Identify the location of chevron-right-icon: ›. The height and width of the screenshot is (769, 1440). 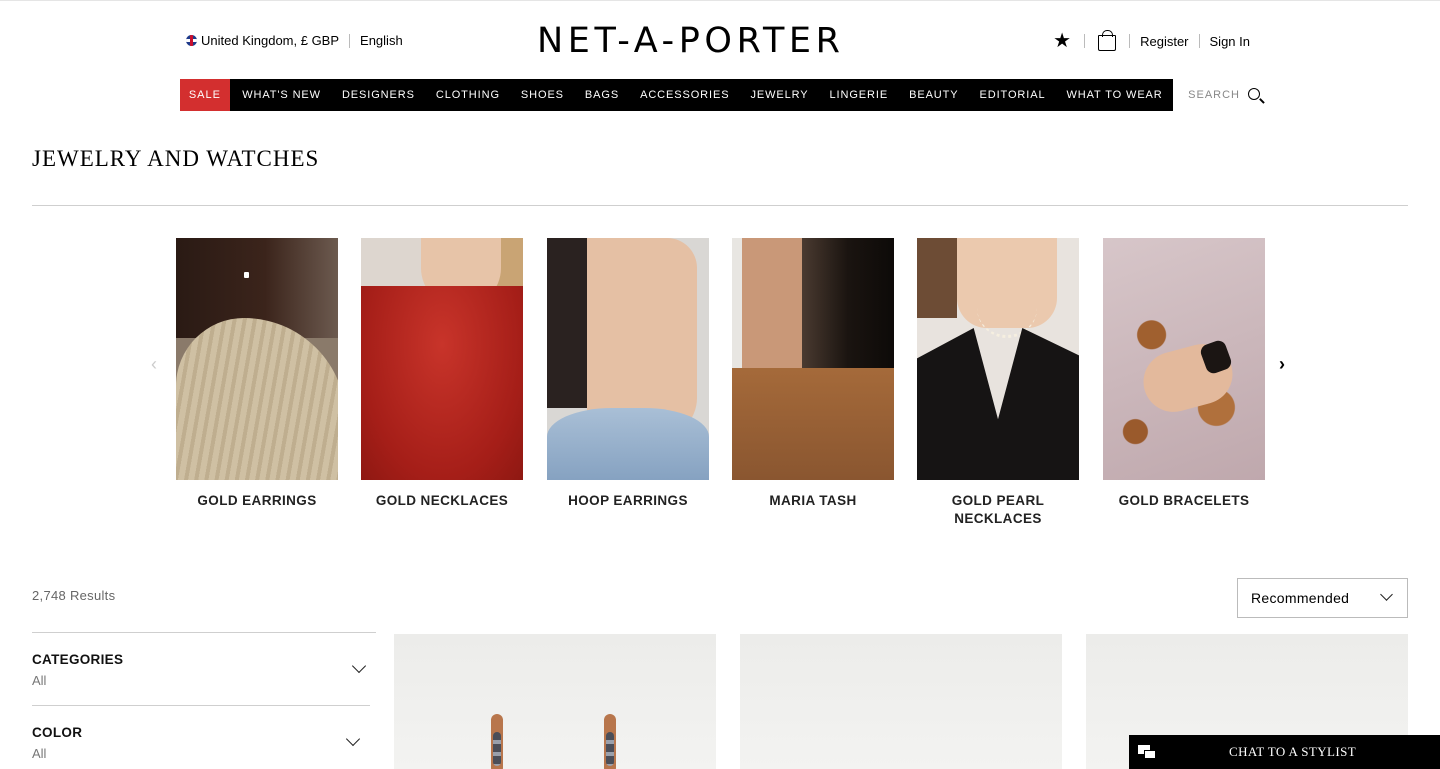
(1282, 363).